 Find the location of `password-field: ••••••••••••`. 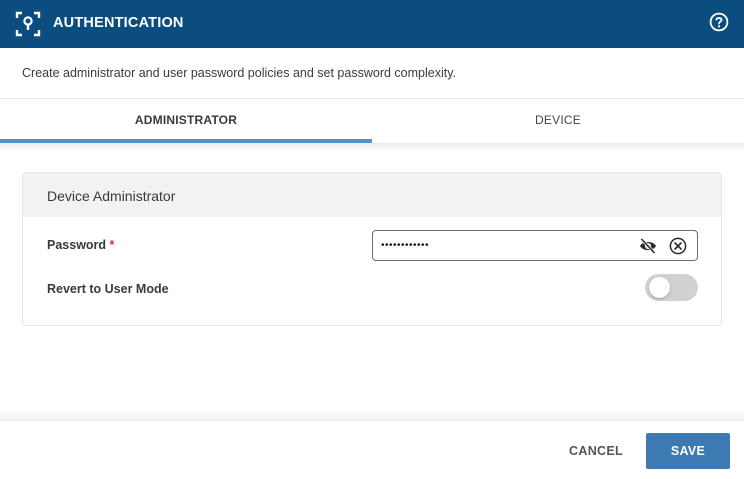

password-field: •••••••••••• is located at coordinates (535, 245).